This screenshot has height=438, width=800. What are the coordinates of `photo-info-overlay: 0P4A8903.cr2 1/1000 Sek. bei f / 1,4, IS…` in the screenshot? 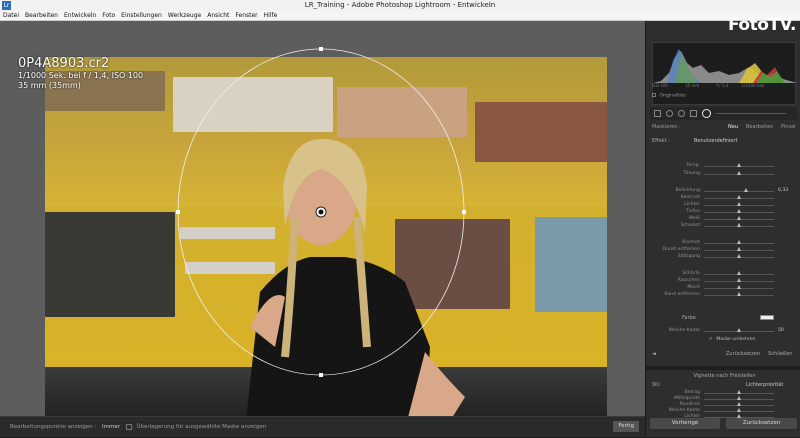 It's located at (80, 74).